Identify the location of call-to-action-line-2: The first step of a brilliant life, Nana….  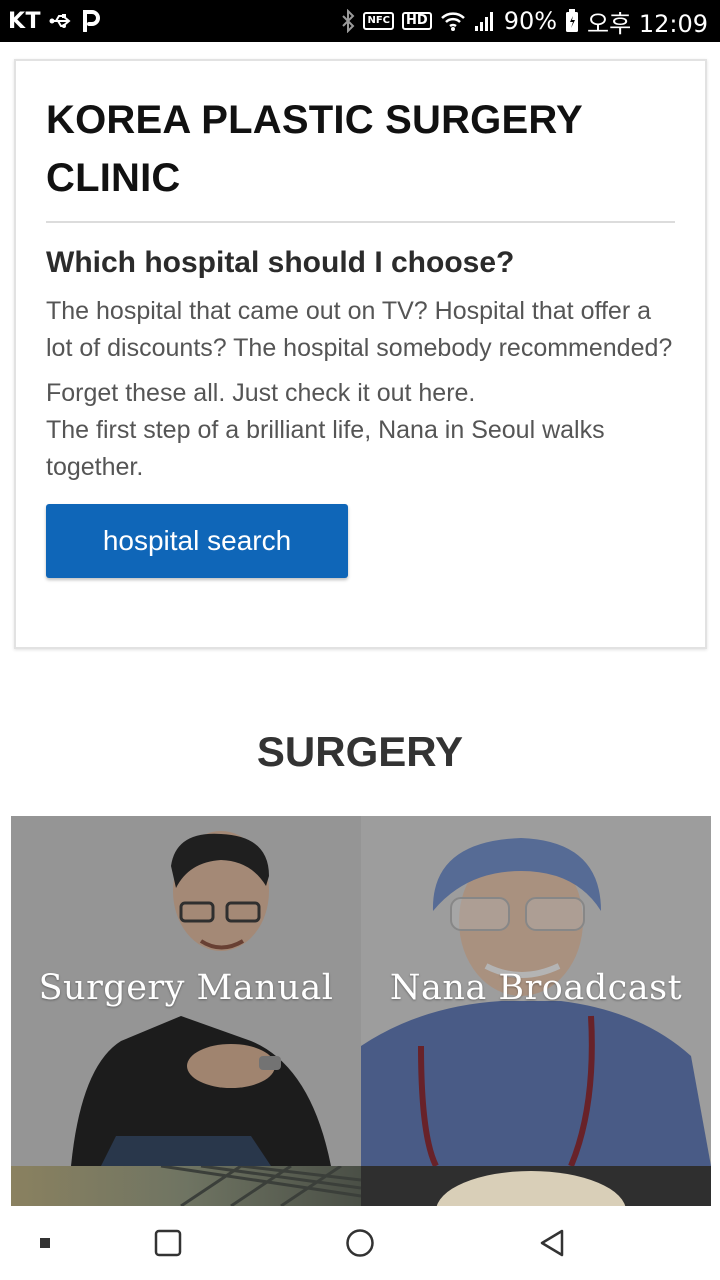
(325, 448).